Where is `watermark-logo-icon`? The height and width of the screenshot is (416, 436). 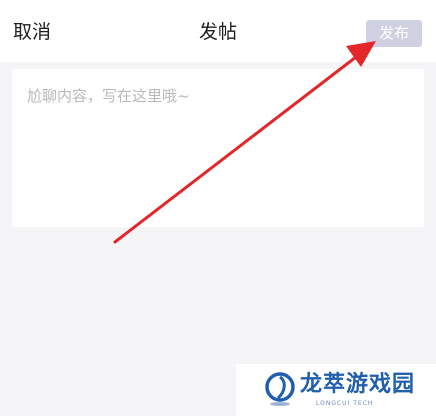 watermark-logo-icon is located at coordinates (280, 389).